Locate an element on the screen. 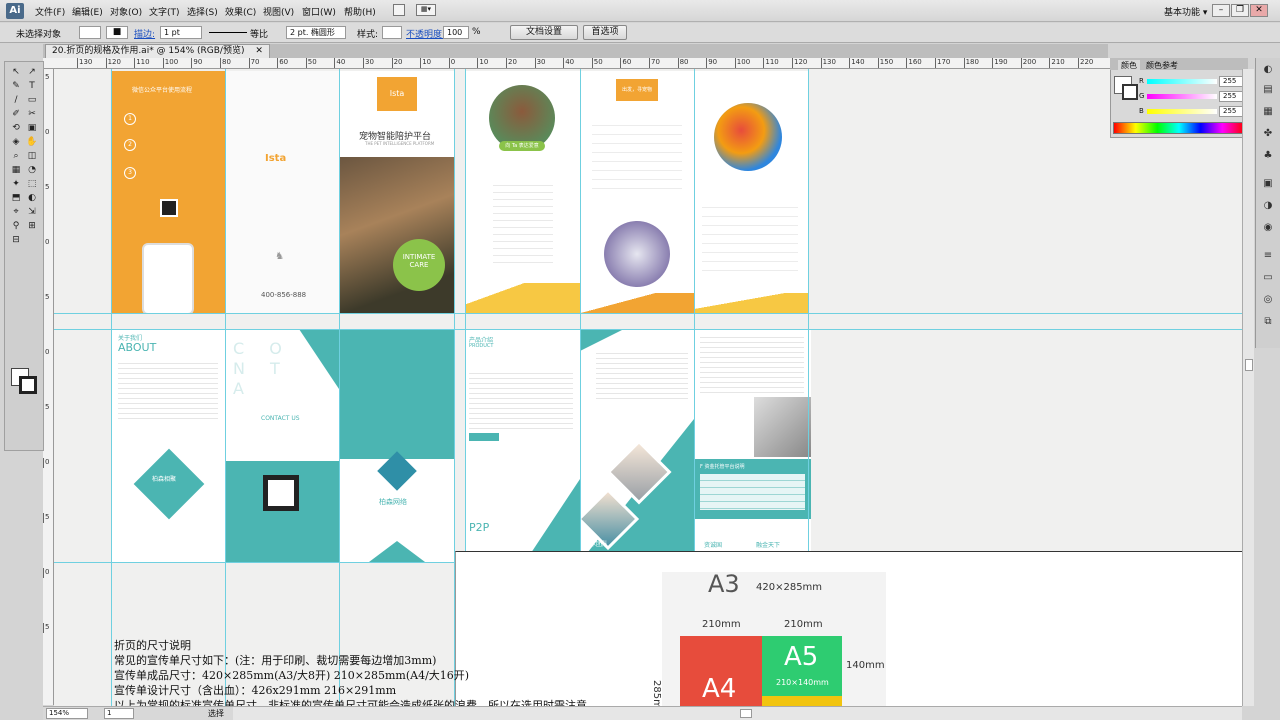 The width and height of the screenshot is (1280, 720). ruler-tick-label: 80 is located at coordinates (225, 63).